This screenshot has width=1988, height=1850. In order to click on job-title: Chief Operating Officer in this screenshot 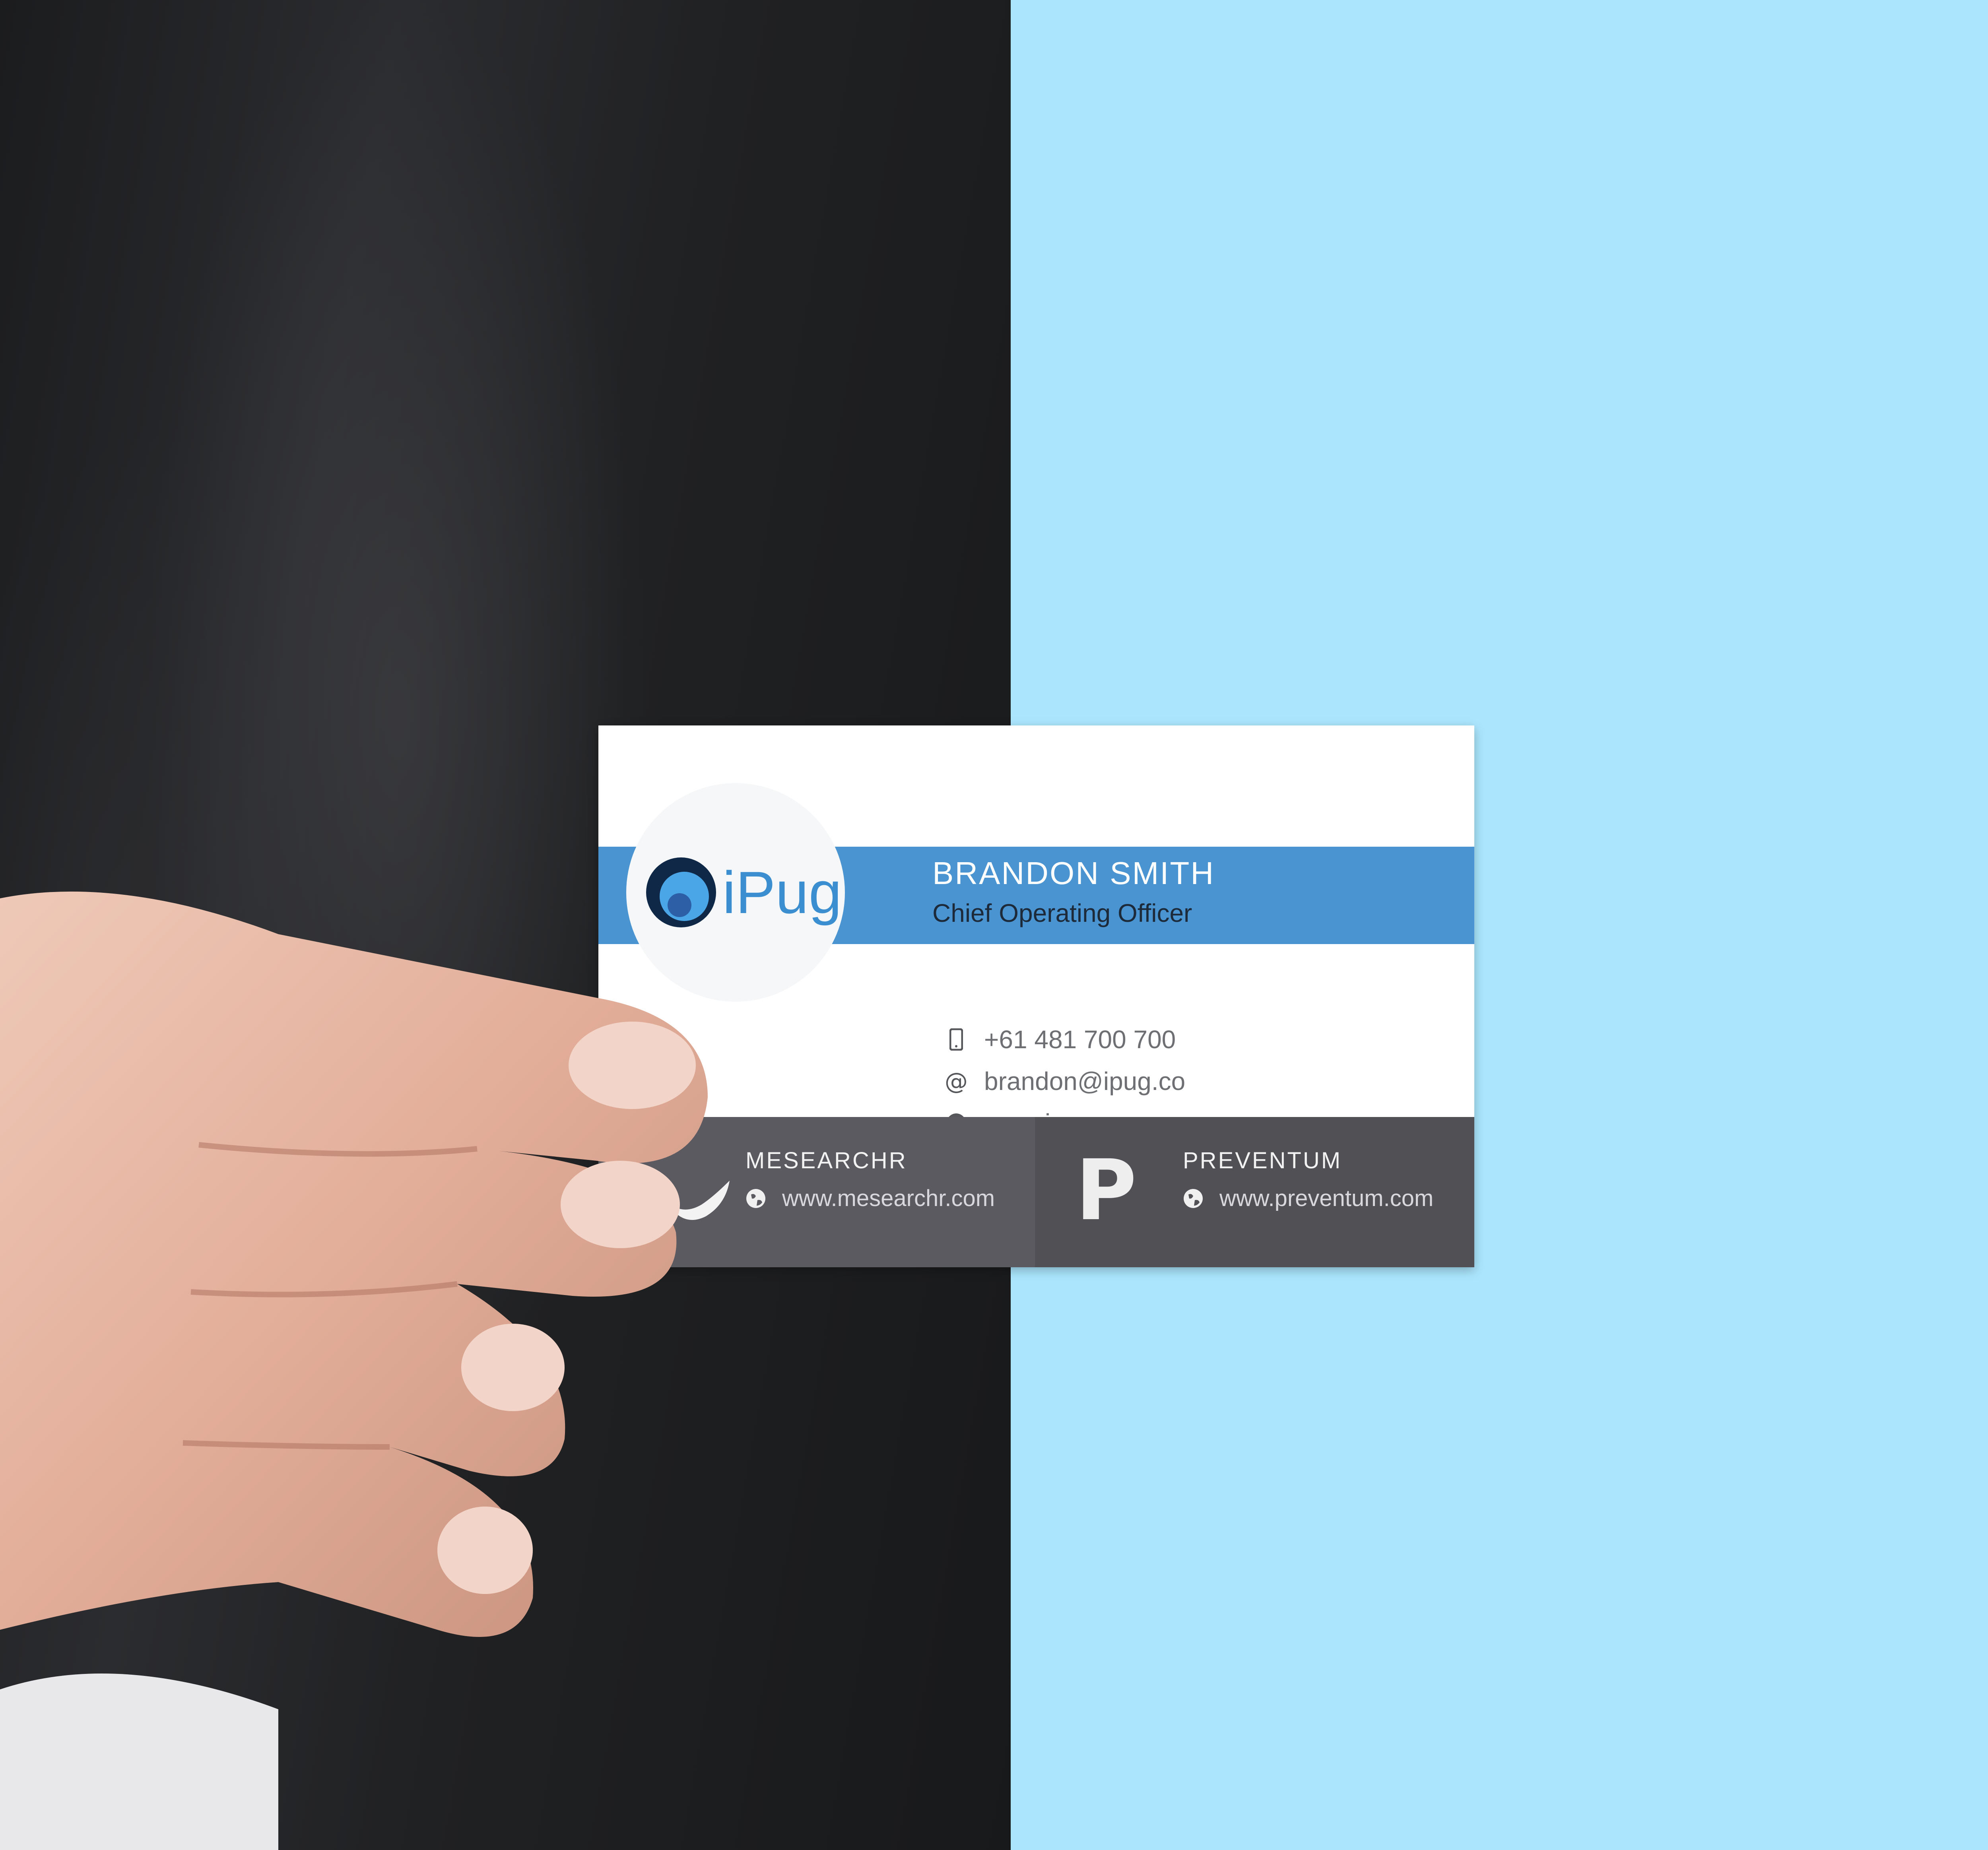, I will do `click(1062, 913)`.